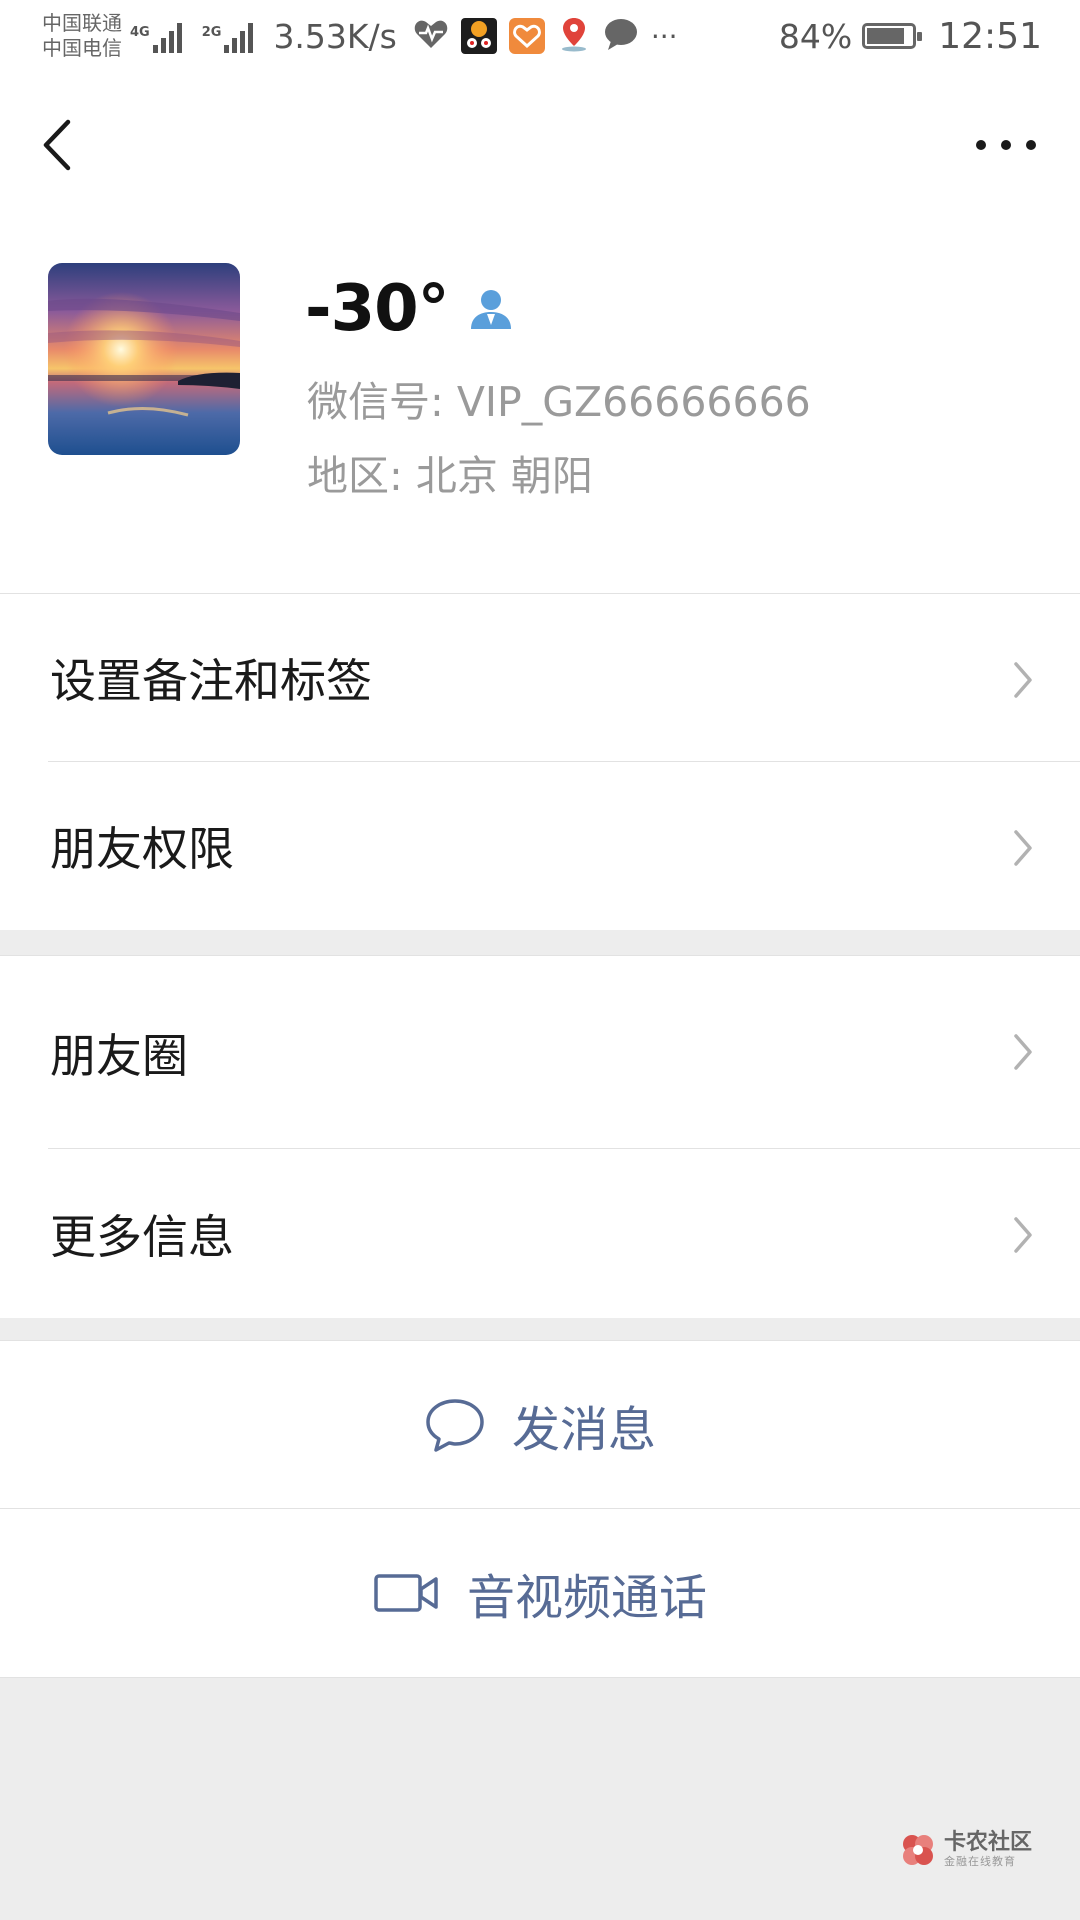 This screenshot has width=1080, height=1920. Describe the element at coordinates (990, 36) in the screenshot. I see `clock: 12:51` at that location.